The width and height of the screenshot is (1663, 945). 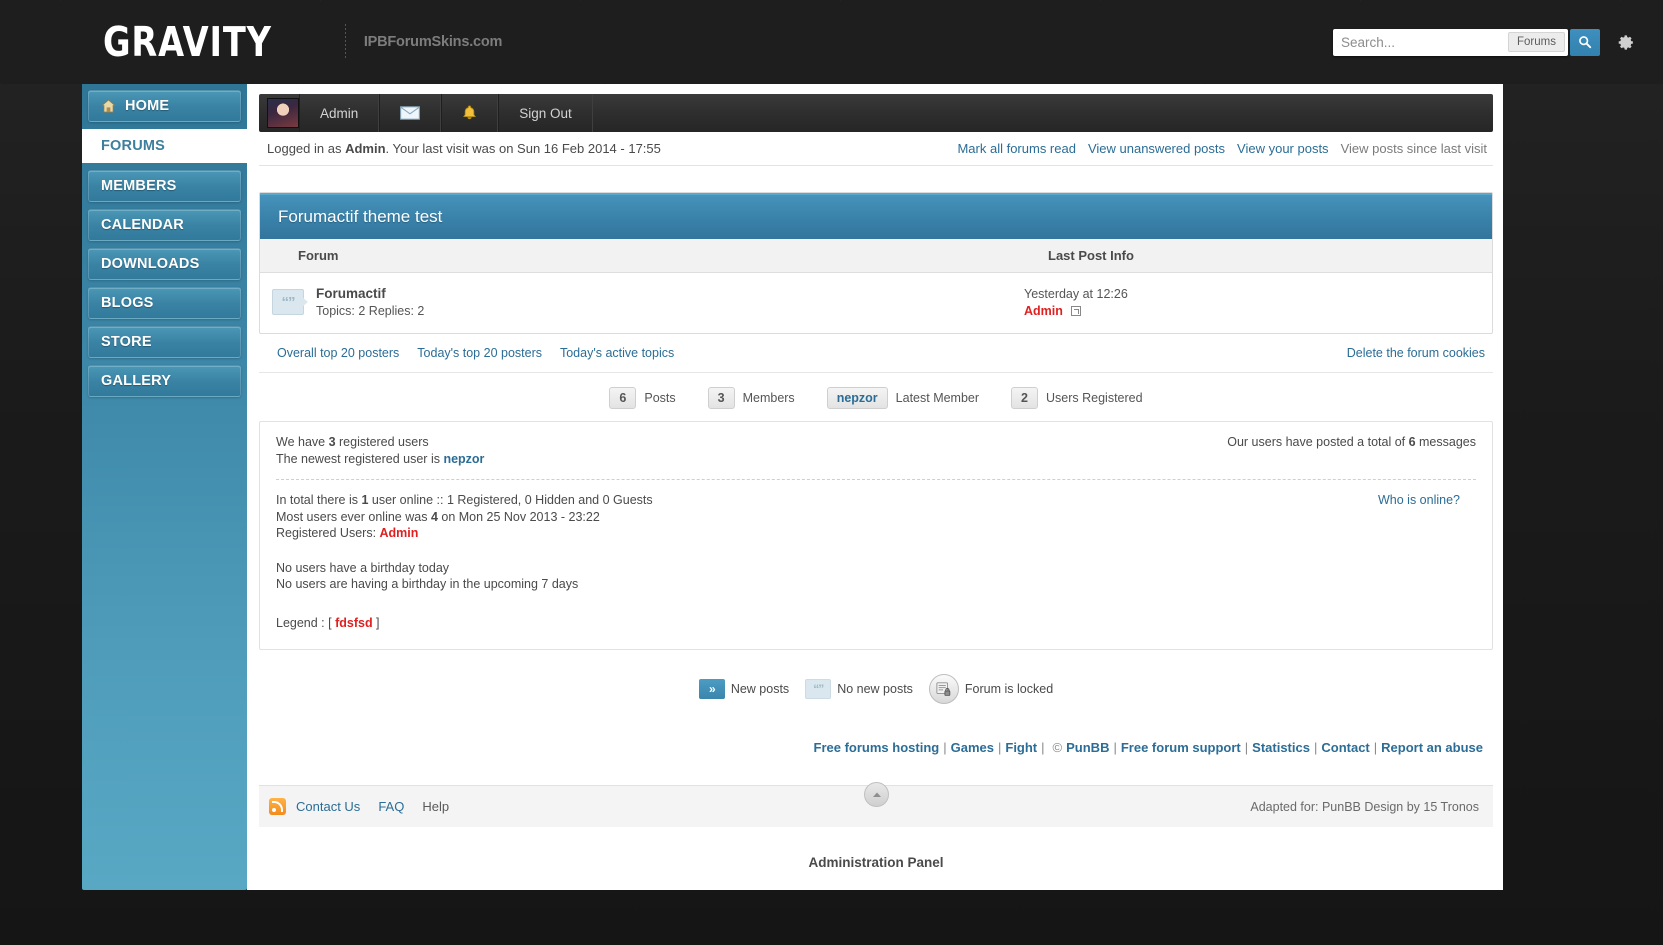 What do you see at coordinates (876, 256) in the screenshot?
I see `forum-table-header: Forum Last Post Info` at bounding box center [876, 256].